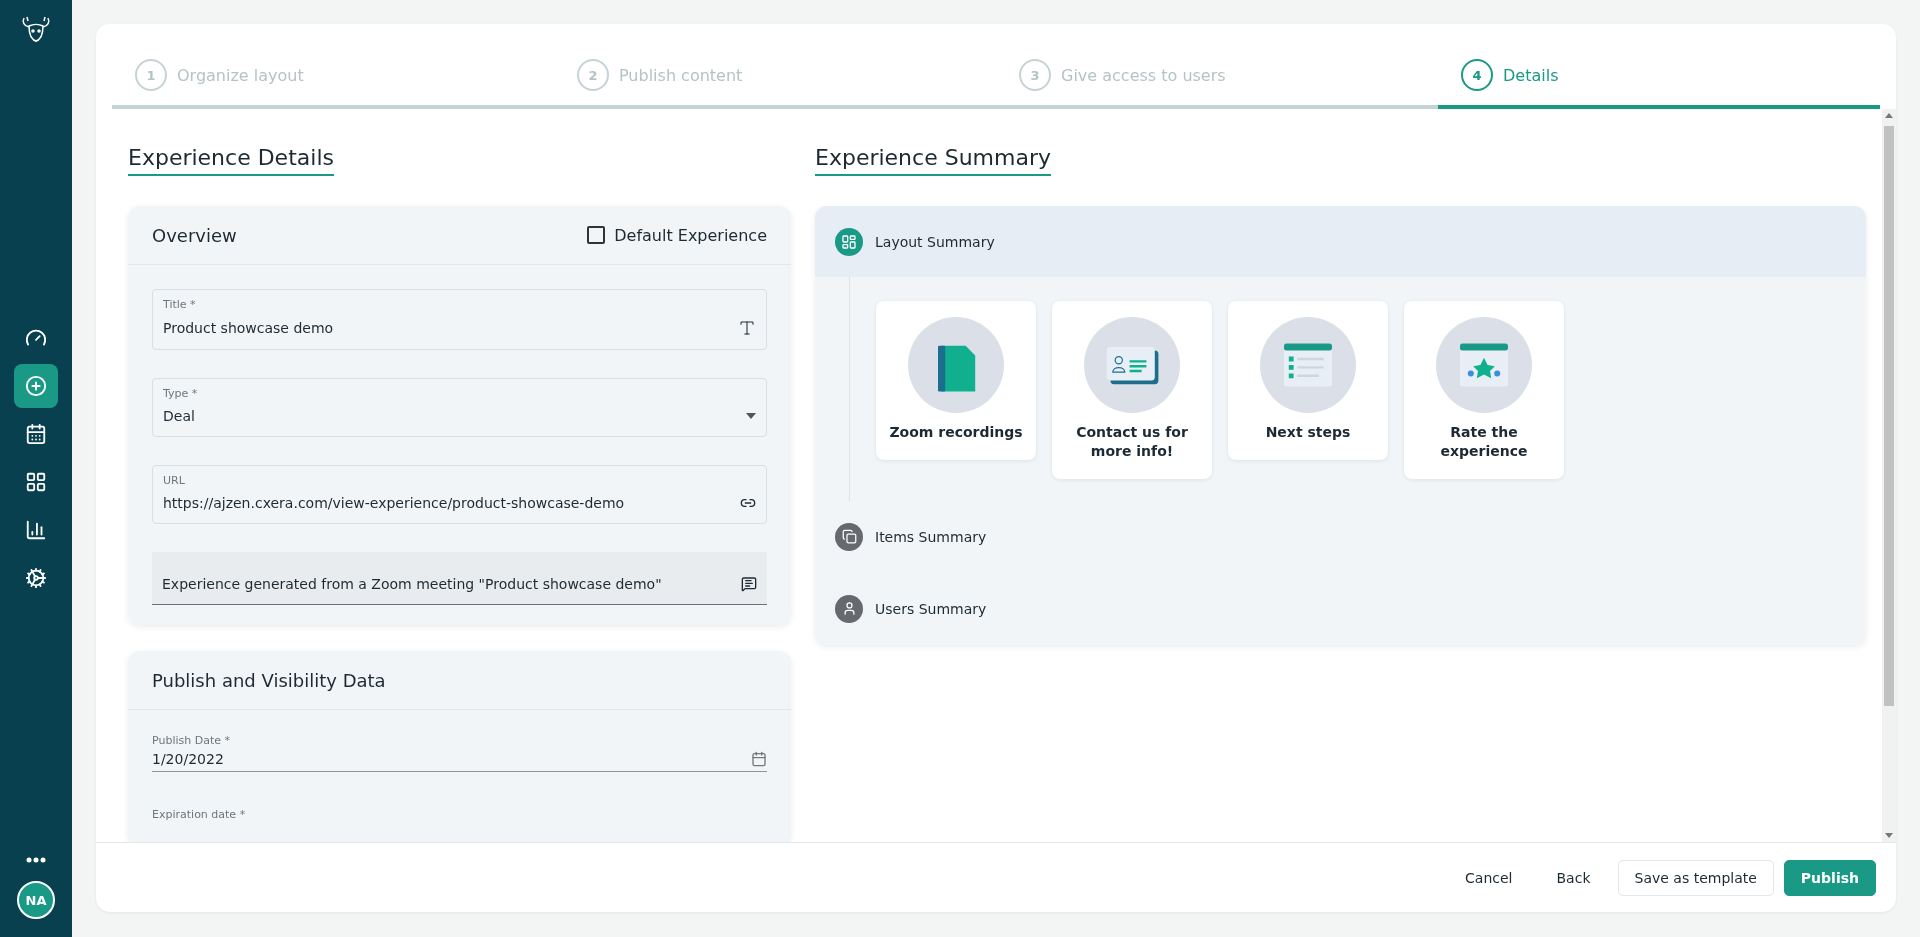 Image resolution: width=1920 pixels, height=937 pixels. I want to click on copy-icon, so click(849, 536).